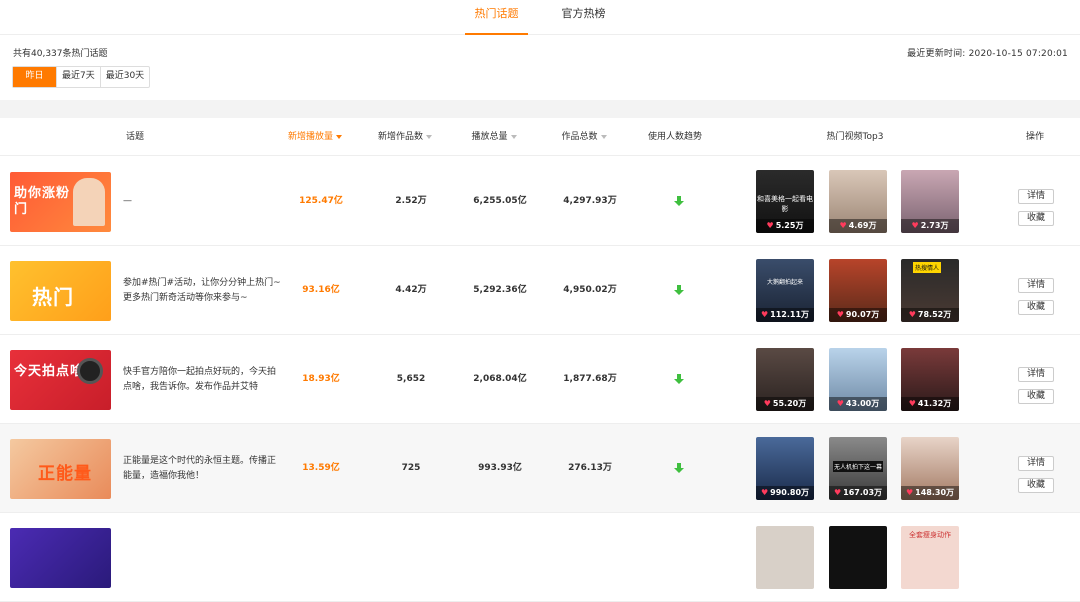  What do you see at coordinates (500, 201) in the screenshot?
I see `total-plays-value: 6,255.05亿` at bounding box center [500, 201].